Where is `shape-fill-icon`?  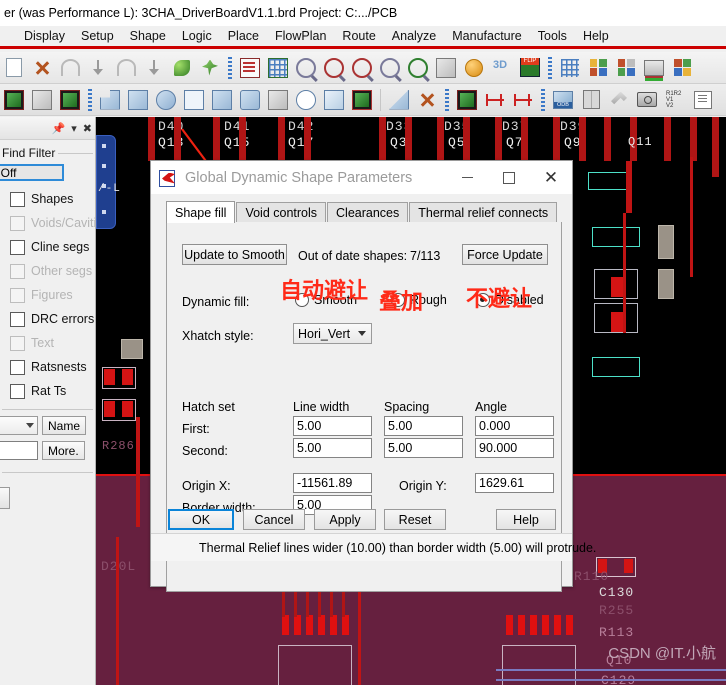
shape-fill-icon is located at coordinates (70, 100).